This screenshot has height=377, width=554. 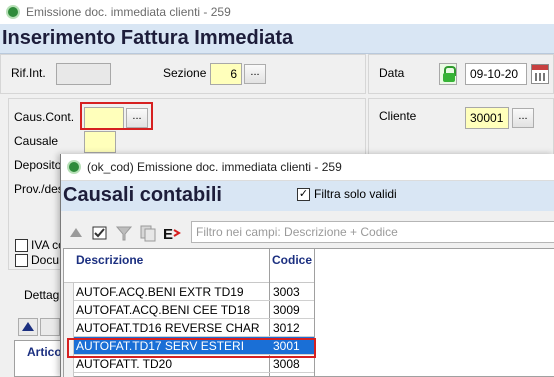 What do you see at coordinates (286, 310) in the screenshot?
I see `cell-codice: 3009` at bounding box center [286, 310].